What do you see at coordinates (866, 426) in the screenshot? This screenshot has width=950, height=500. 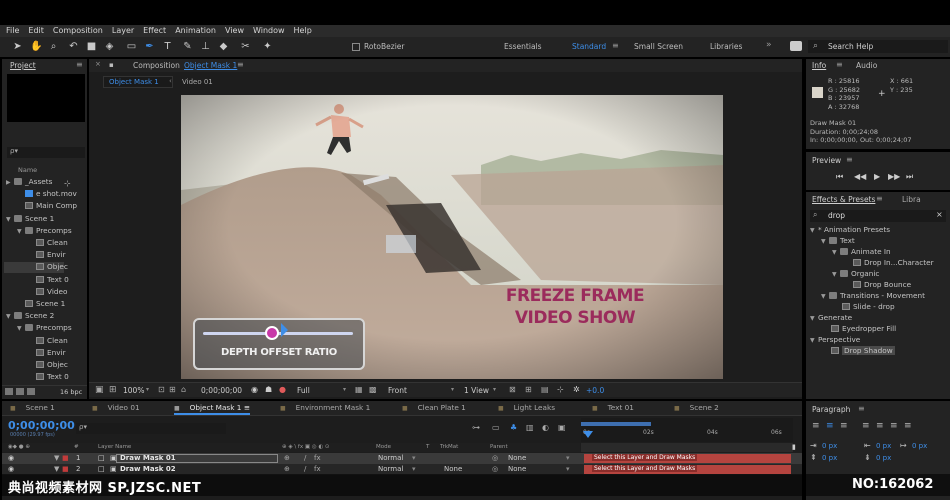 I see `justify-left-icon: ≡` at bounding box center [866, 426].